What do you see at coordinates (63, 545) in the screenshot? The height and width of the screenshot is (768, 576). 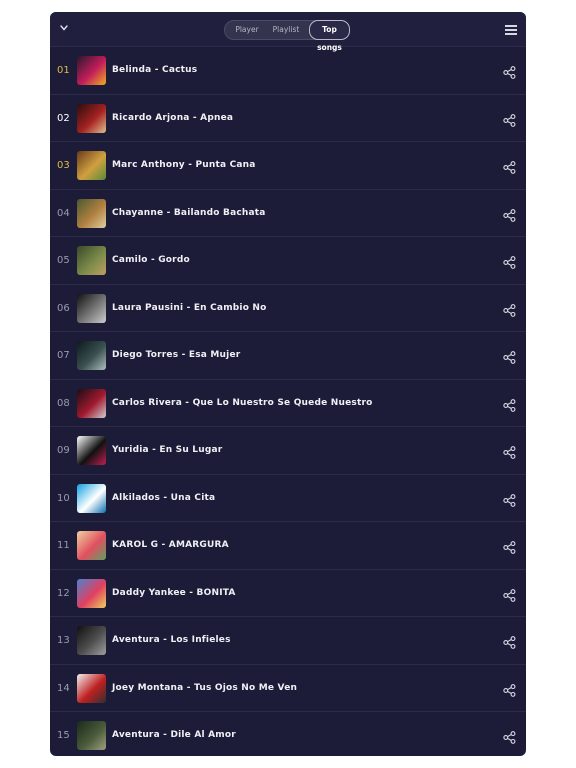 I see `song-rank: 11` at bounding box center [63, 545].